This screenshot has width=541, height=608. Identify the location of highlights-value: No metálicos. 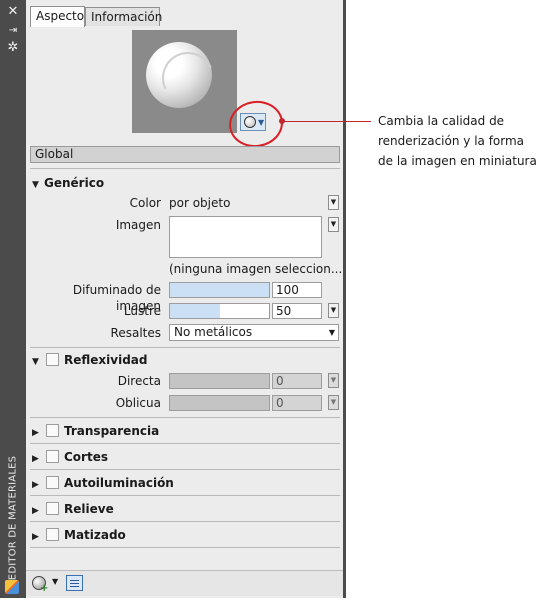
(213, 332).